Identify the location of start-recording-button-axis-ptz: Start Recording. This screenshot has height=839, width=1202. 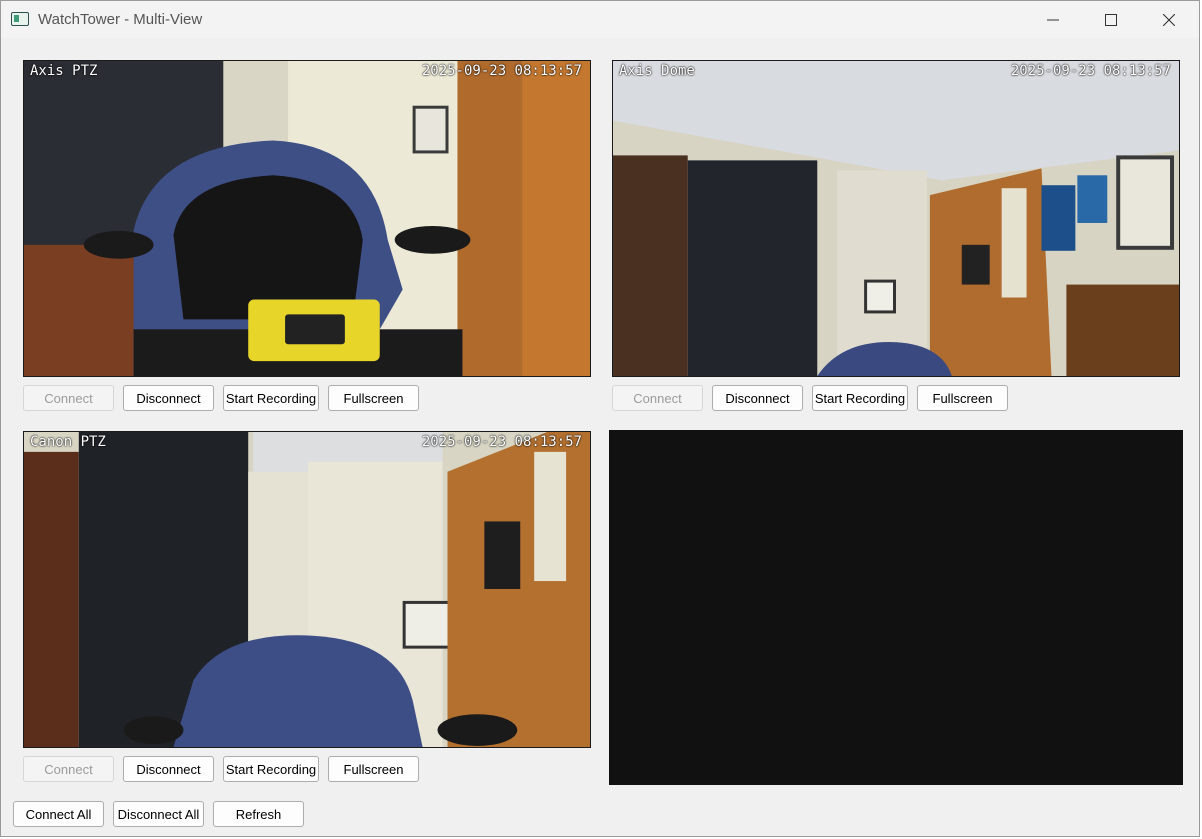
(271, 398).